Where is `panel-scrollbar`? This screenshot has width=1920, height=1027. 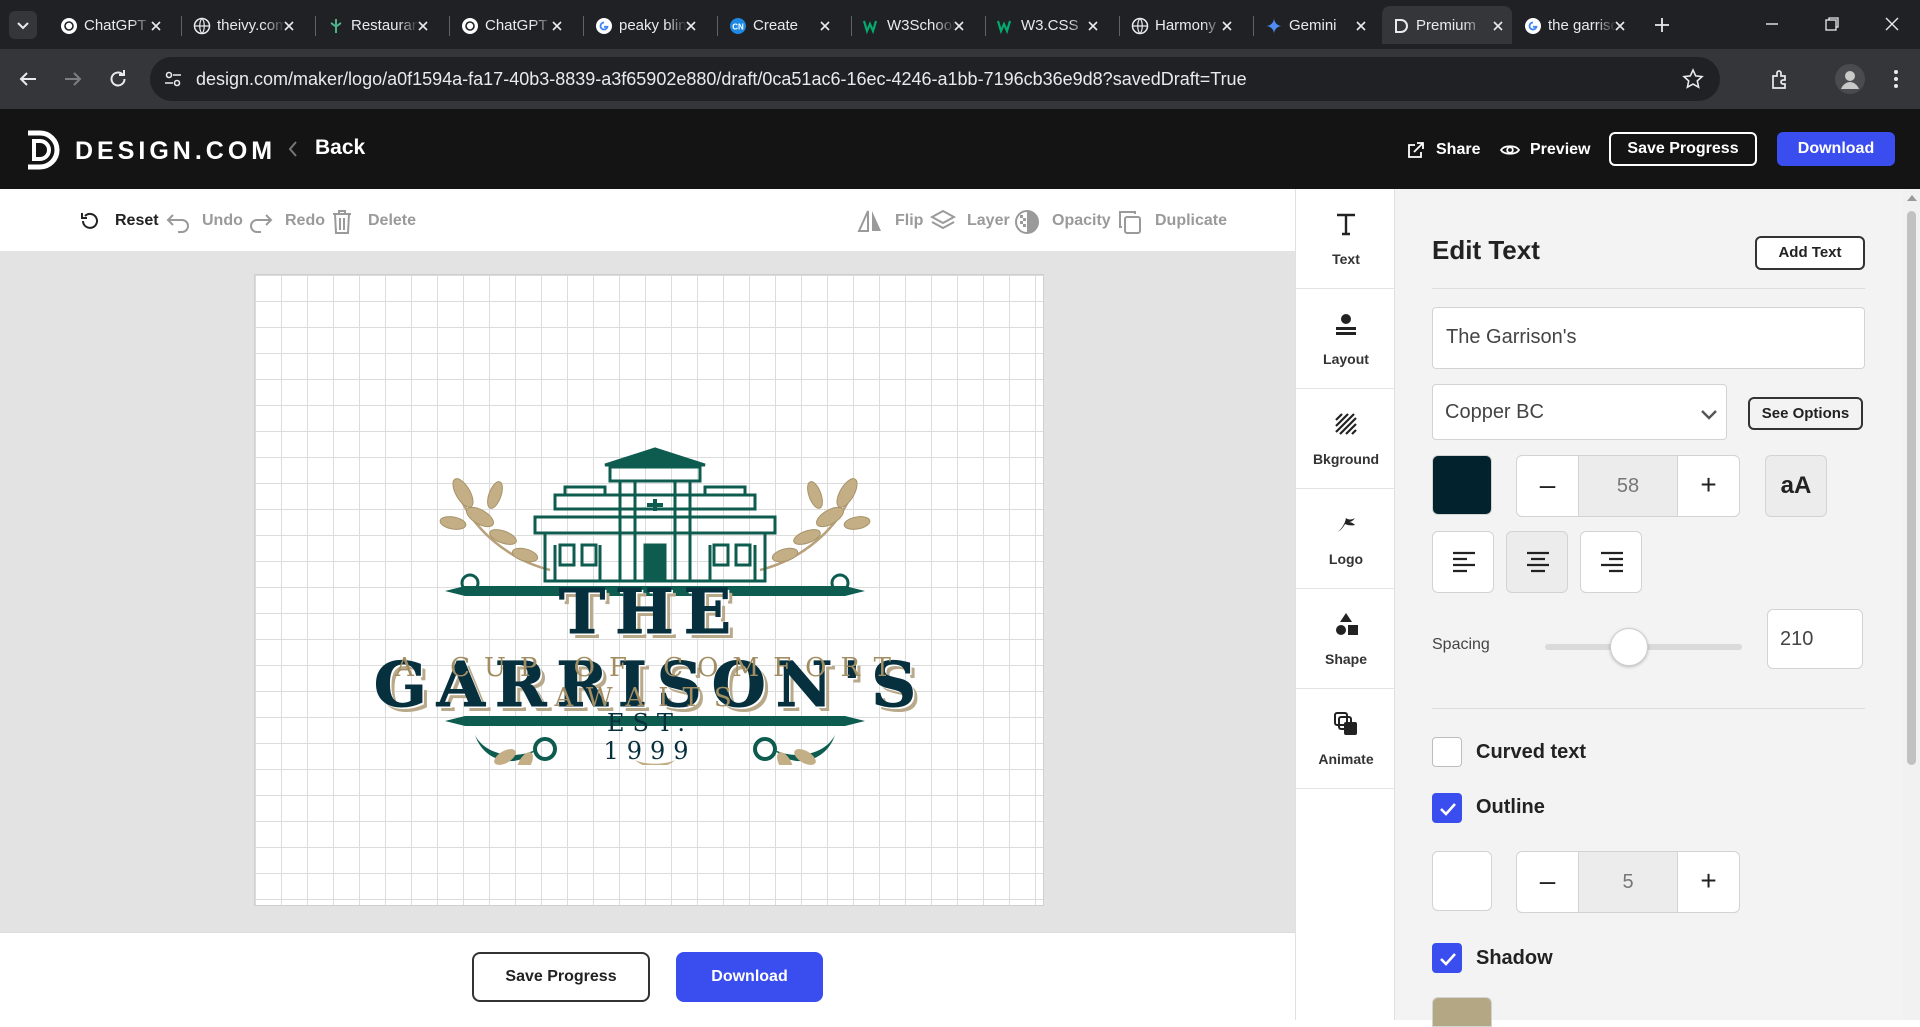 panel-scrollbar is located at coordinates (1911, 604).